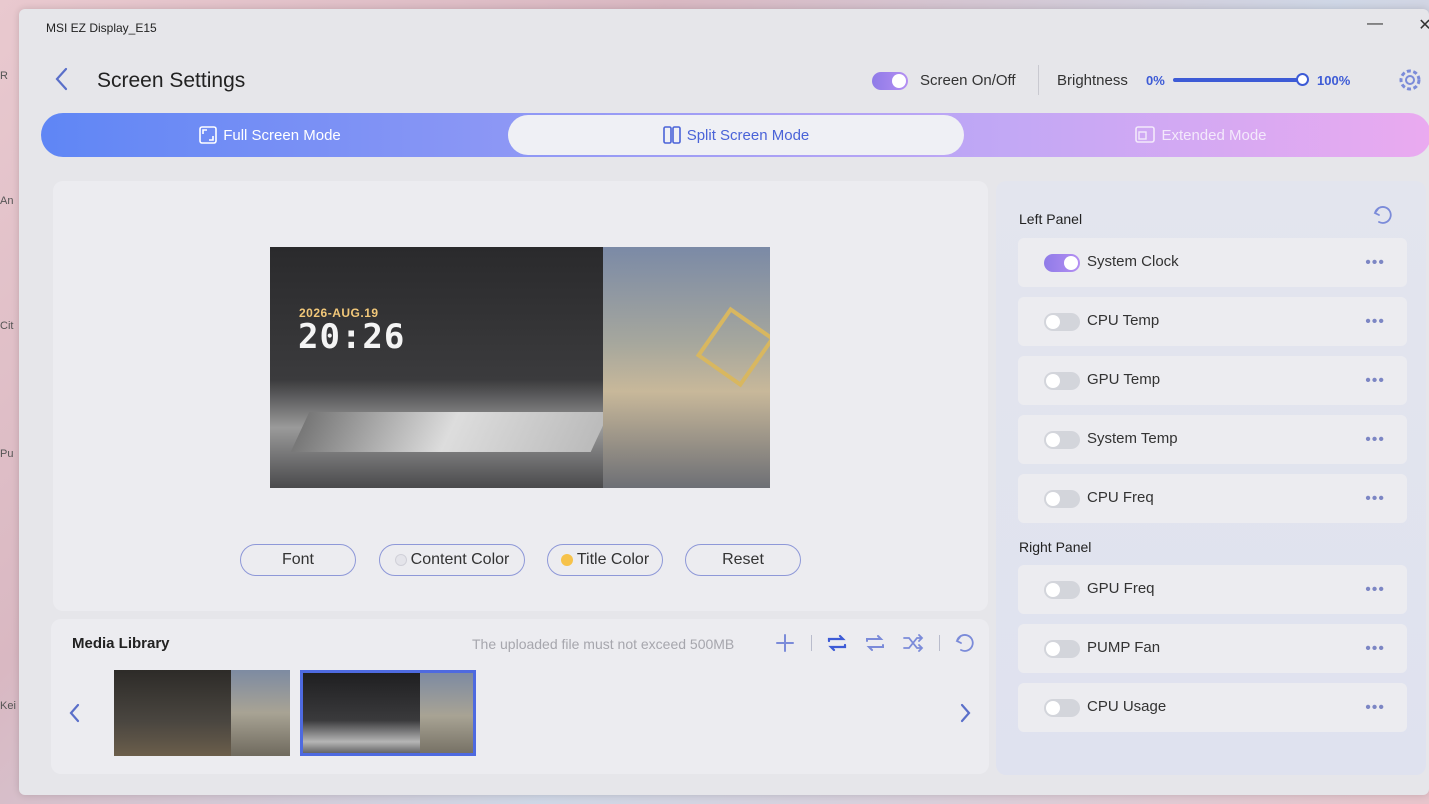  What do you see at coordinates (208, 135) in the screenshot?
I see `fullscreen-icon` at bounding box center [208, 135].